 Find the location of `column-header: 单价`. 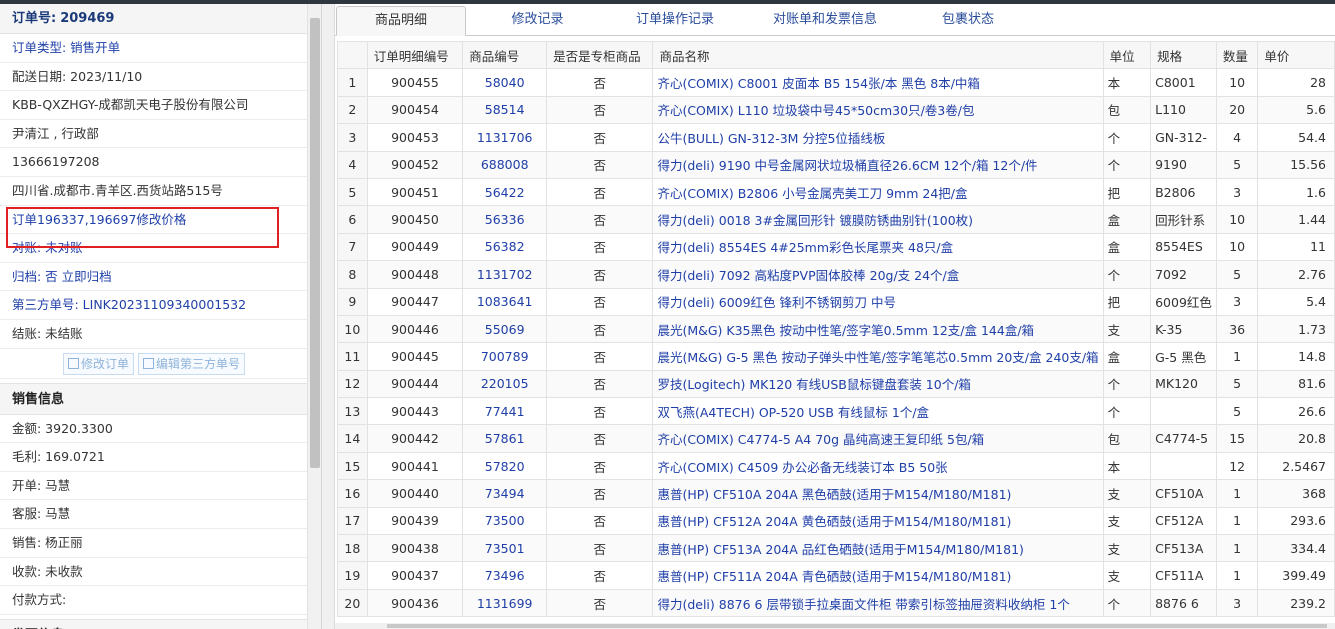

column-header: 单价 is located at coordinates (1296, 55).